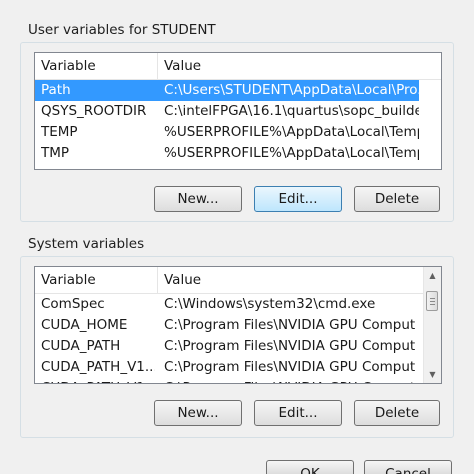 This screenshot has height=474, width=474. What do you see at coordinates (432, 374) in the screenshot?
I see `scroll-down-arrow-icon: ▼` at bounding box center [432, 374].